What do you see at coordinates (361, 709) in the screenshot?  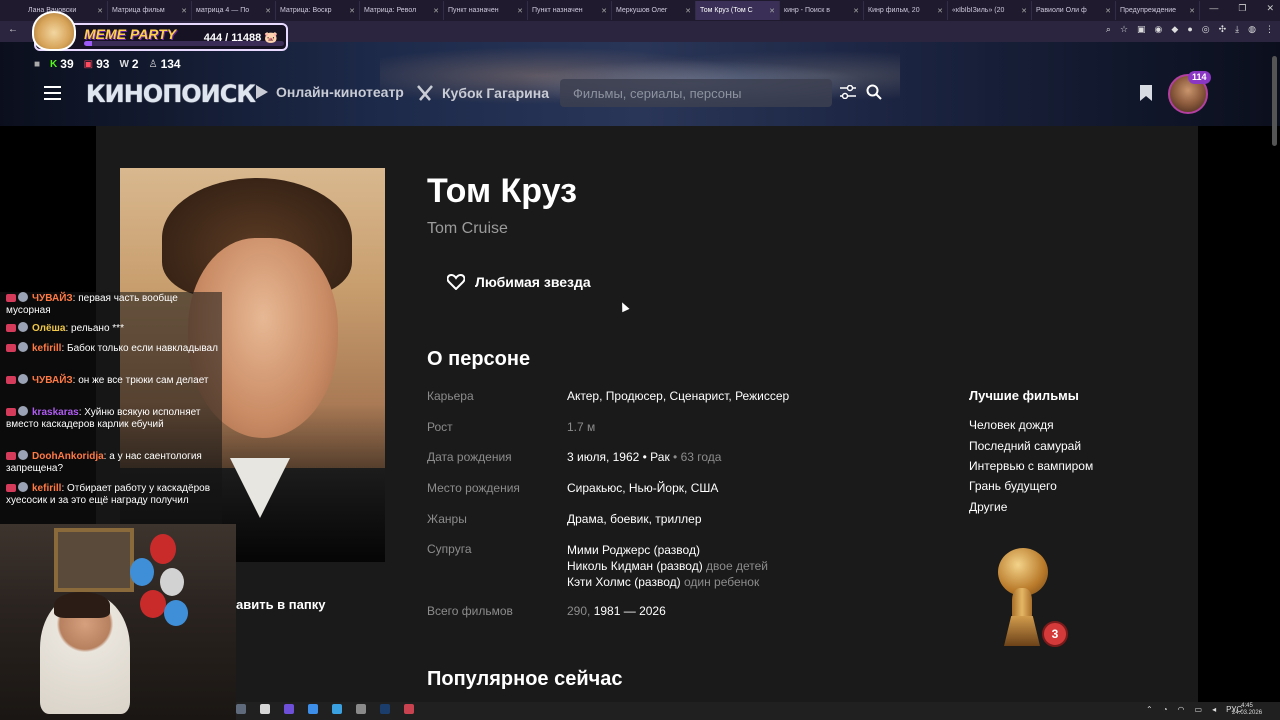 I see `calculator-icon` at bounding box center [361, 709].